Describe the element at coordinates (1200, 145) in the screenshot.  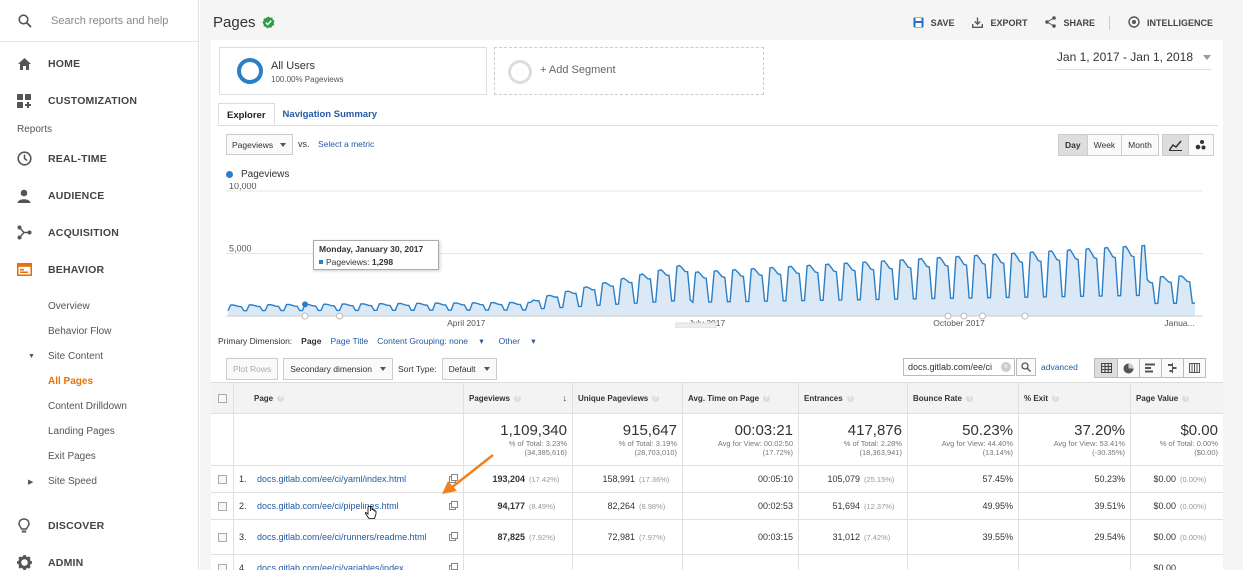
I see `motion-chart-button` at that location.